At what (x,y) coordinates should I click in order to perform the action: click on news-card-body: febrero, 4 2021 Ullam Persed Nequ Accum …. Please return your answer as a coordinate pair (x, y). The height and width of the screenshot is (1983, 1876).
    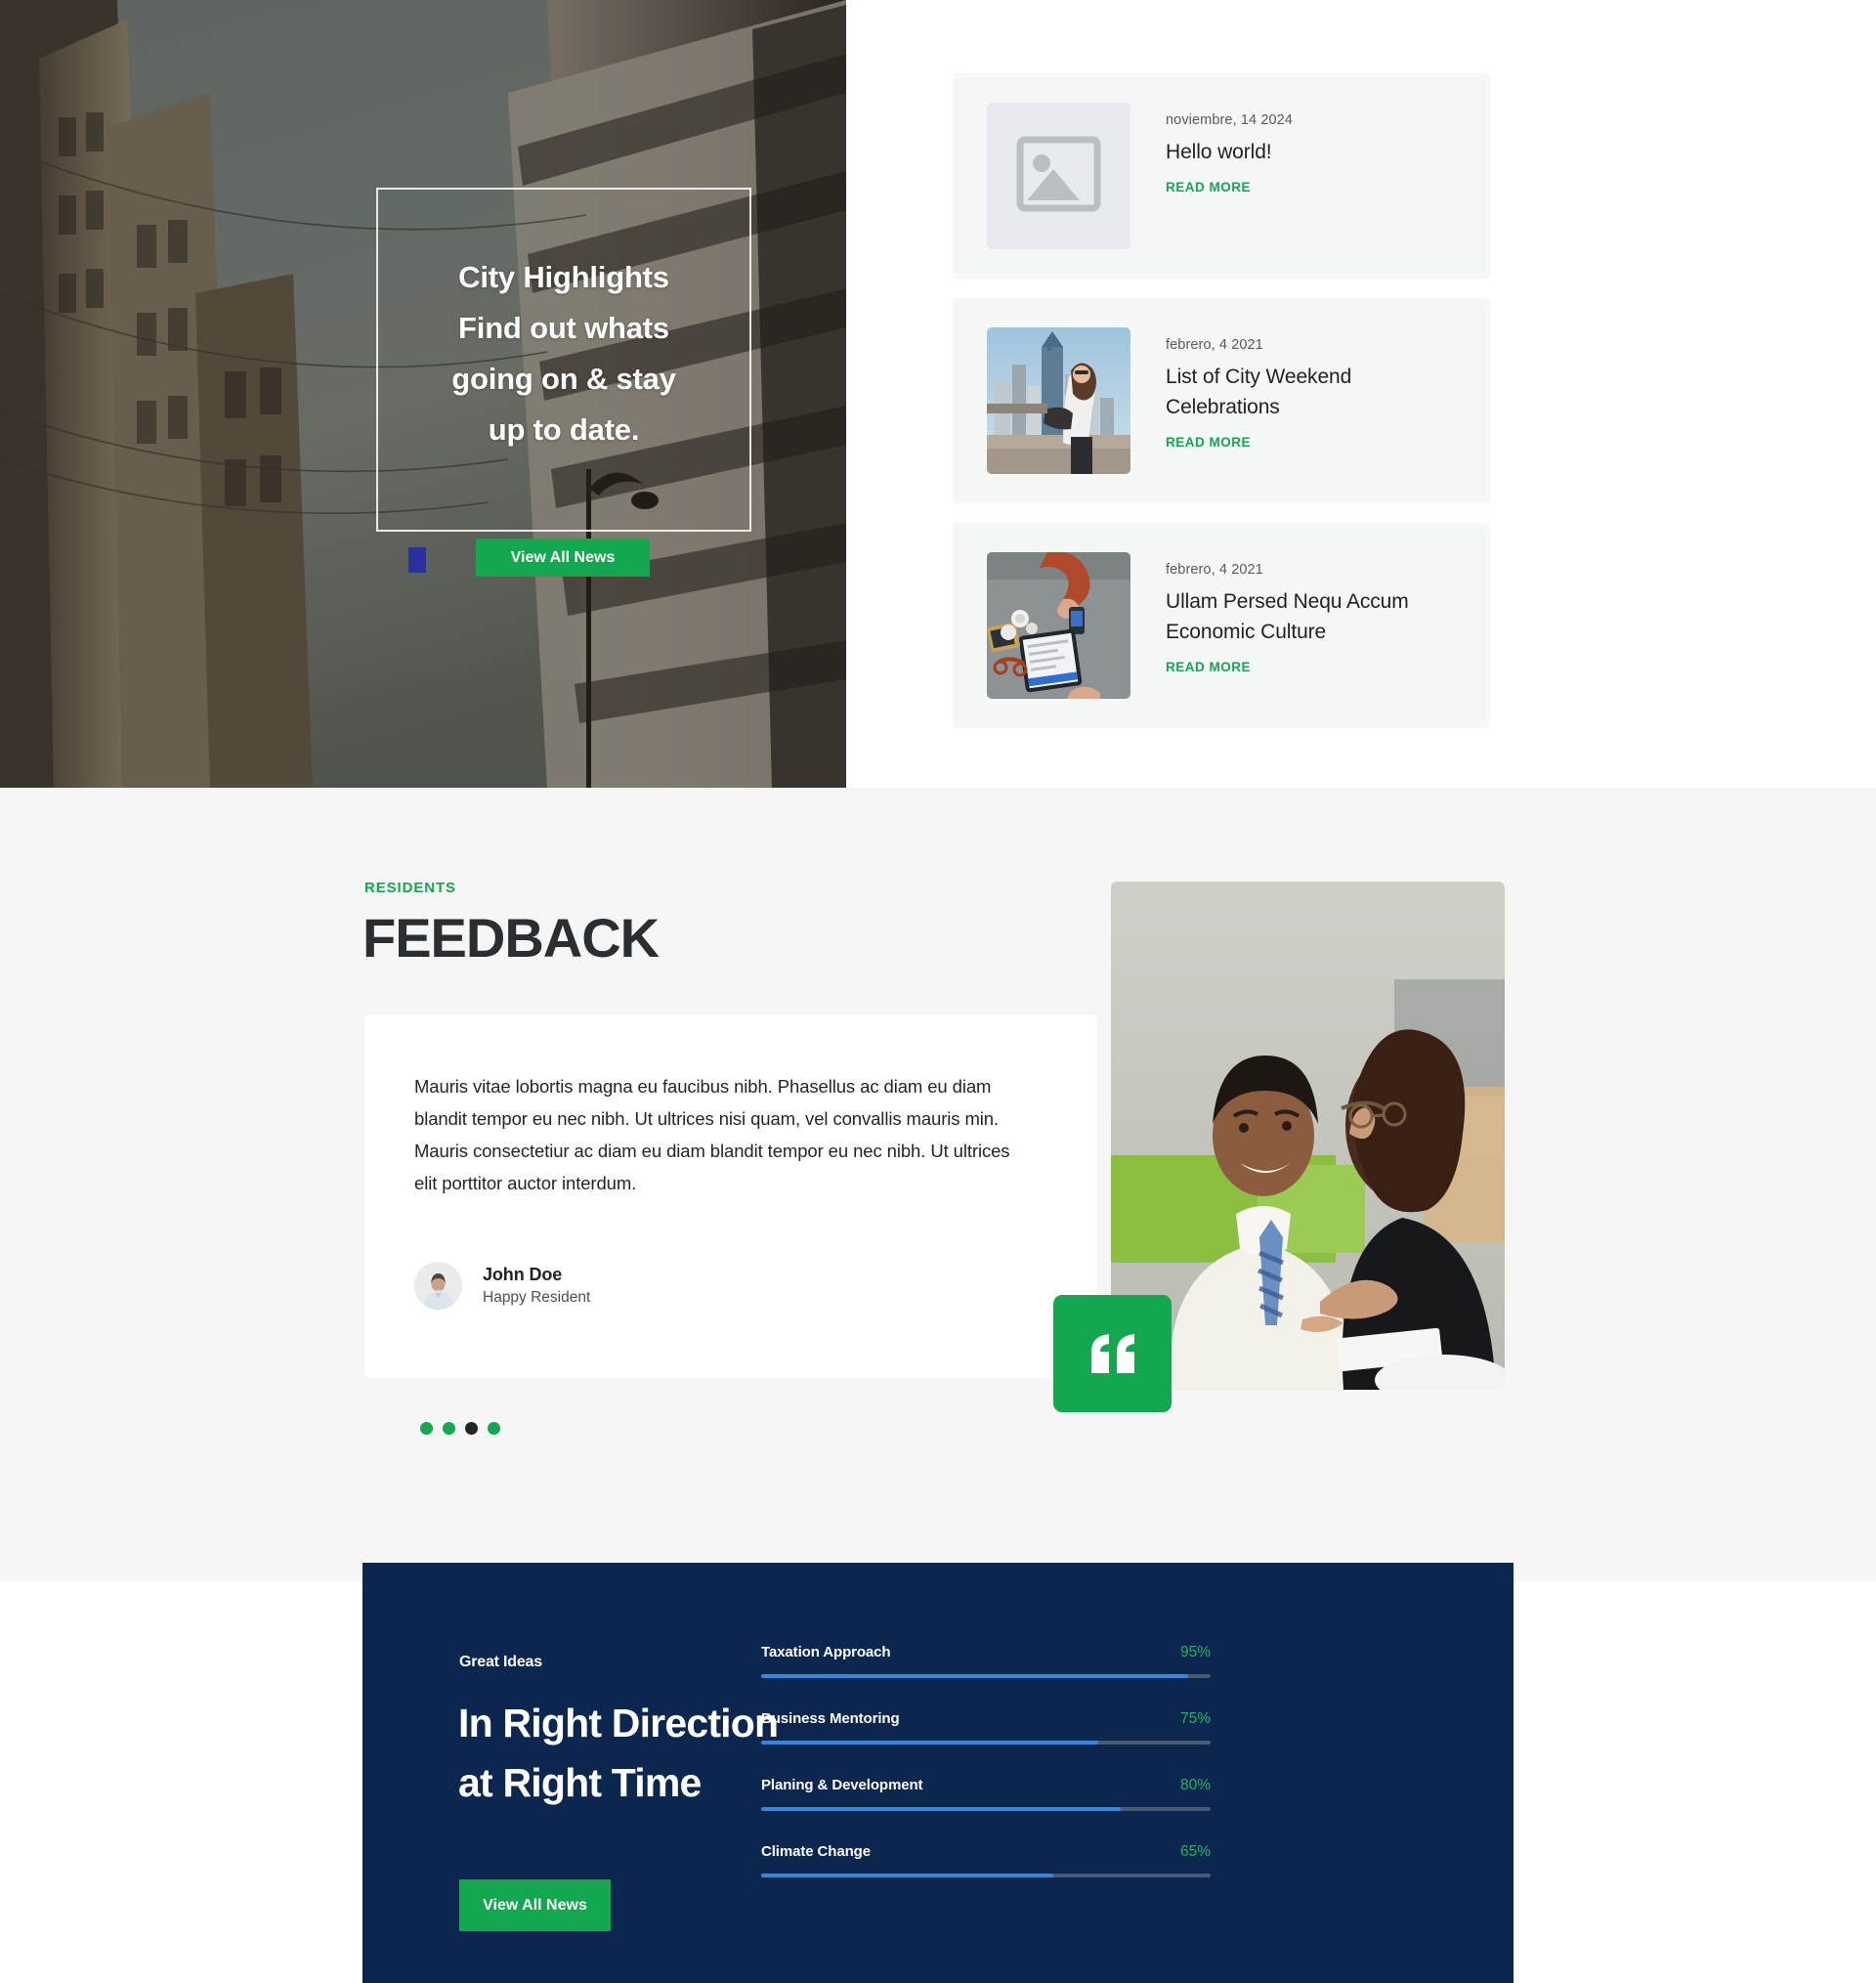
    Looking at the image, I should click on (1328, 614).